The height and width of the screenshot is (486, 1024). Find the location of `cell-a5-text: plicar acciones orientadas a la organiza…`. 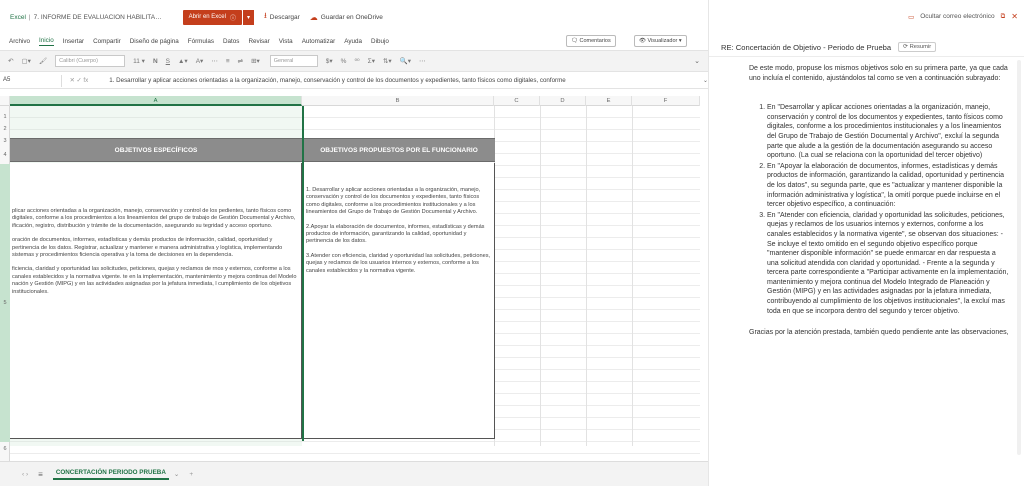

cell-a5-text: plicar acciones orientadas a la organiza… is located at coordinates (156, 255).